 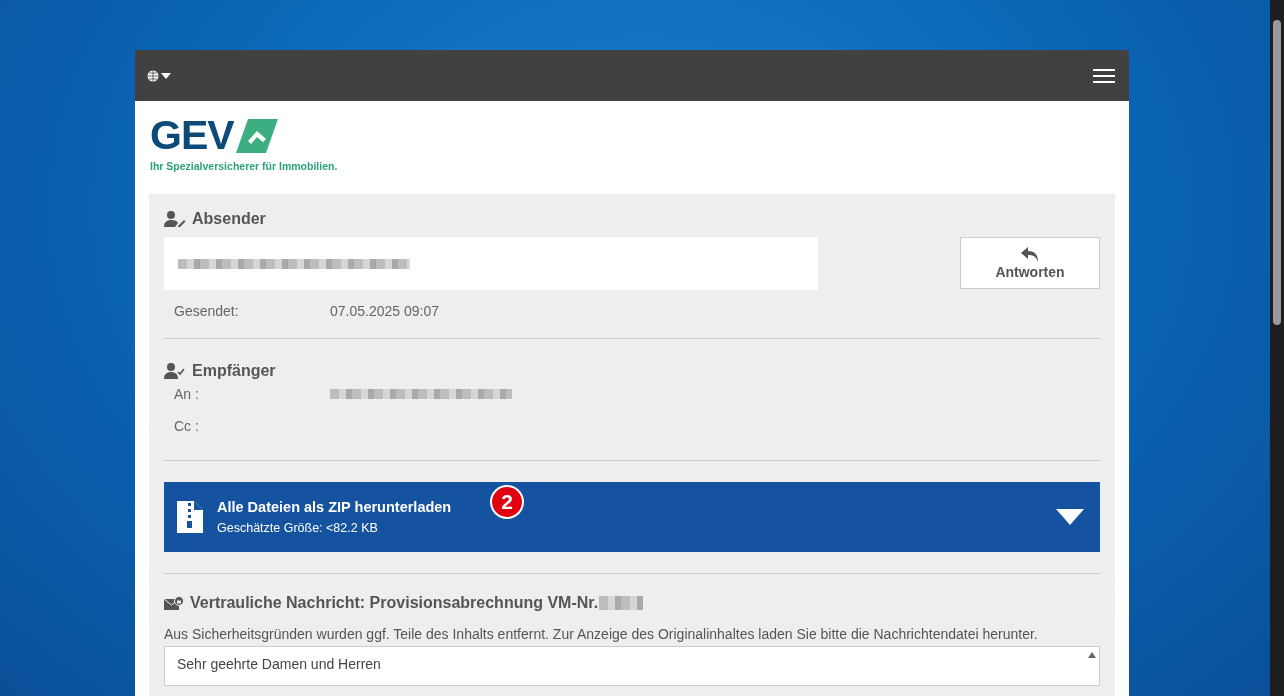 I want to click on zip-file-icon, so click(x=190, y=517).